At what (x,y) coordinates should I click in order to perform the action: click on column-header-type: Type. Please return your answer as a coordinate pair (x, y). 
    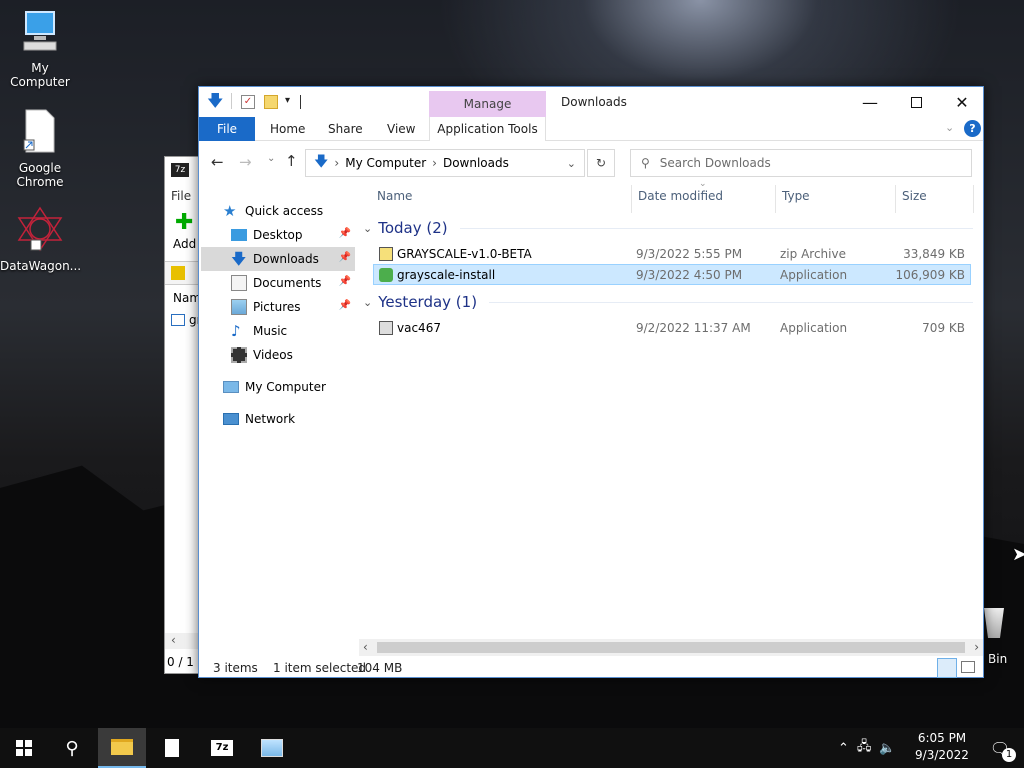
    Looking at the image, I should click on (796, 196).